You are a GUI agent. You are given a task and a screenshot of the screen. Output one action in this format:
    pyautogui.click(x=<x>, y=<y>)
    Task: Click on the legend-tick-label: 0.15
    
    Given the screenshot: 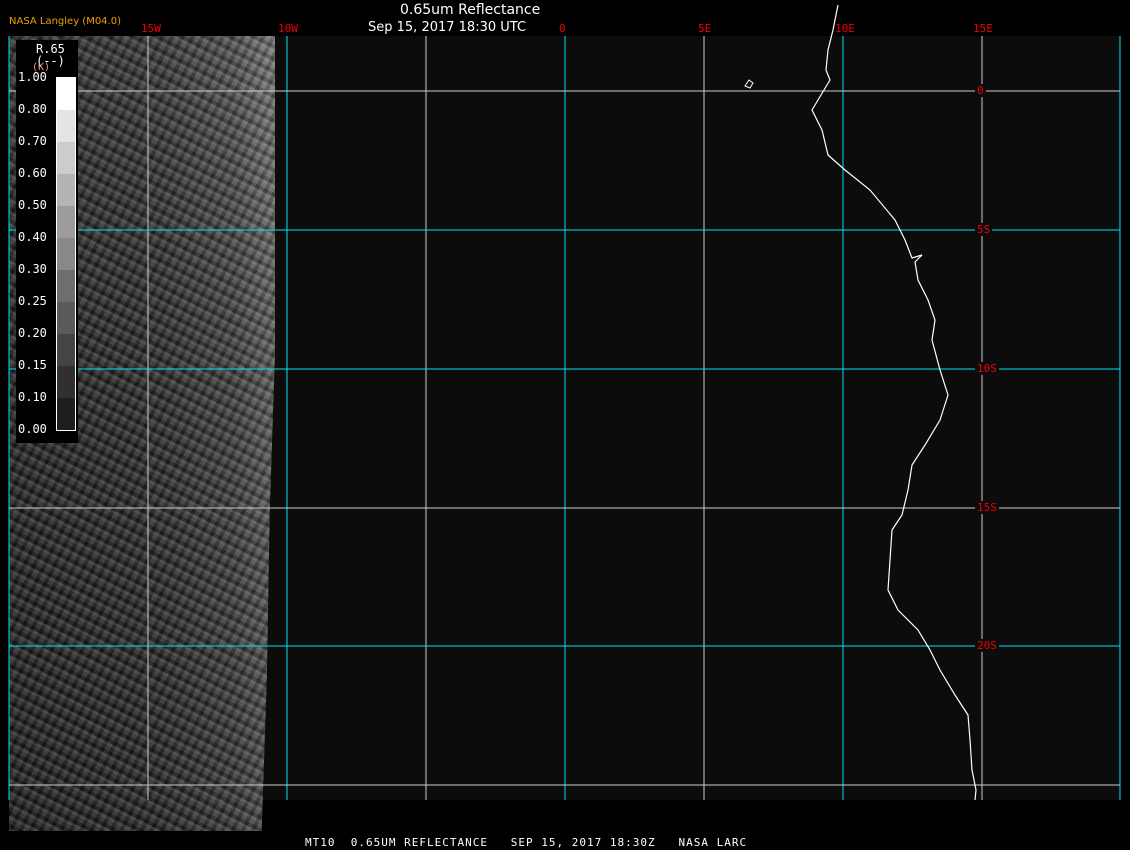 What is the action you would take?
    pyautogui.click(x=32, y=365)
    